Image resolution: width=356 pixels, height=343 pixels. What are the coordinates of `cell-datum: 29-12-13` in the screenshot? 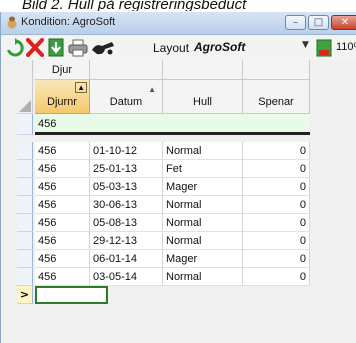 It's located at (126, 241).